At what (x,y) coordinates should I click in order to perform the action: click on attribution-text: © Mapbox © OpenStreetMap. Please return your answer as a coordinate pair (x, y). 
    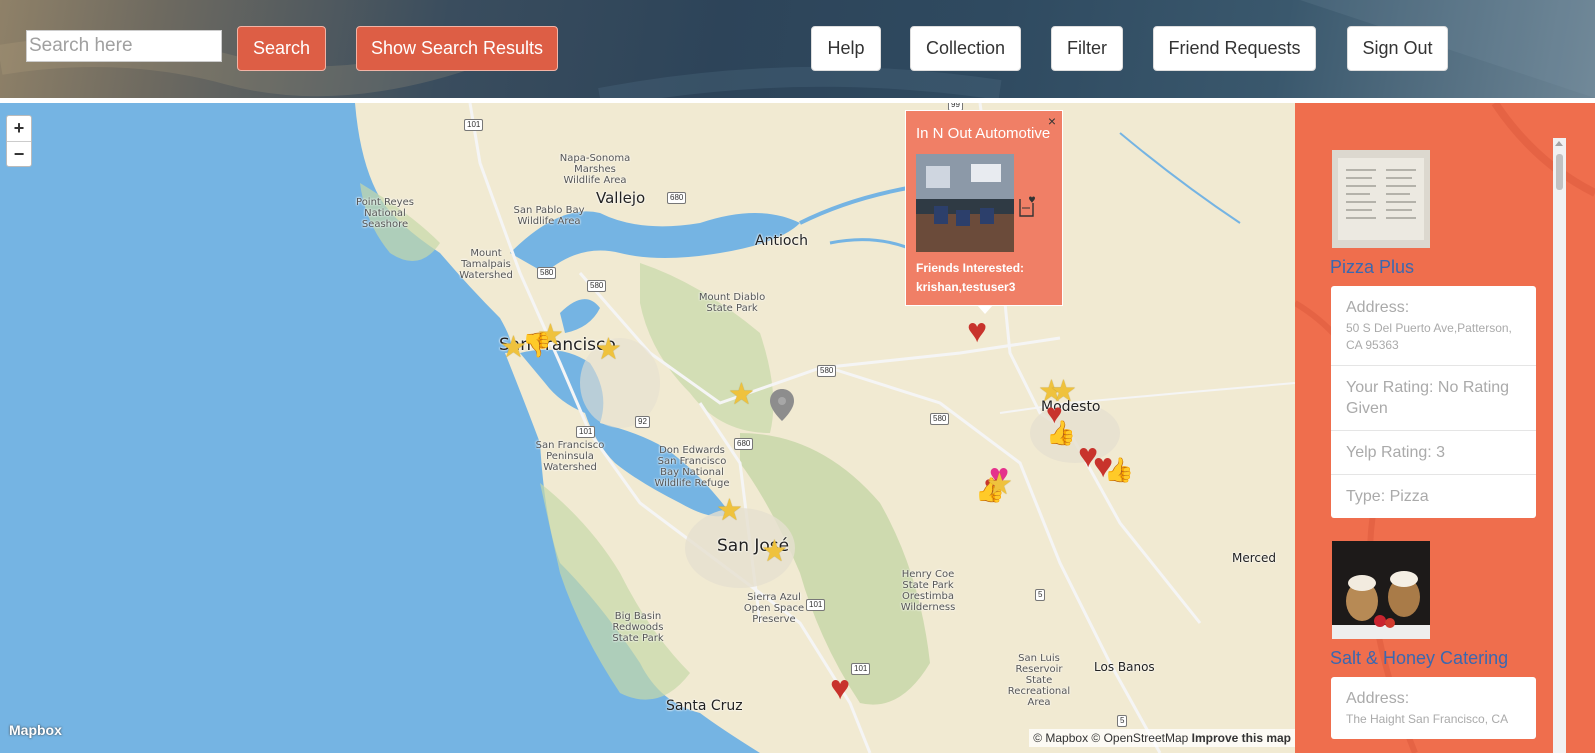
    Looking at the image, I should click on (1110, 738).